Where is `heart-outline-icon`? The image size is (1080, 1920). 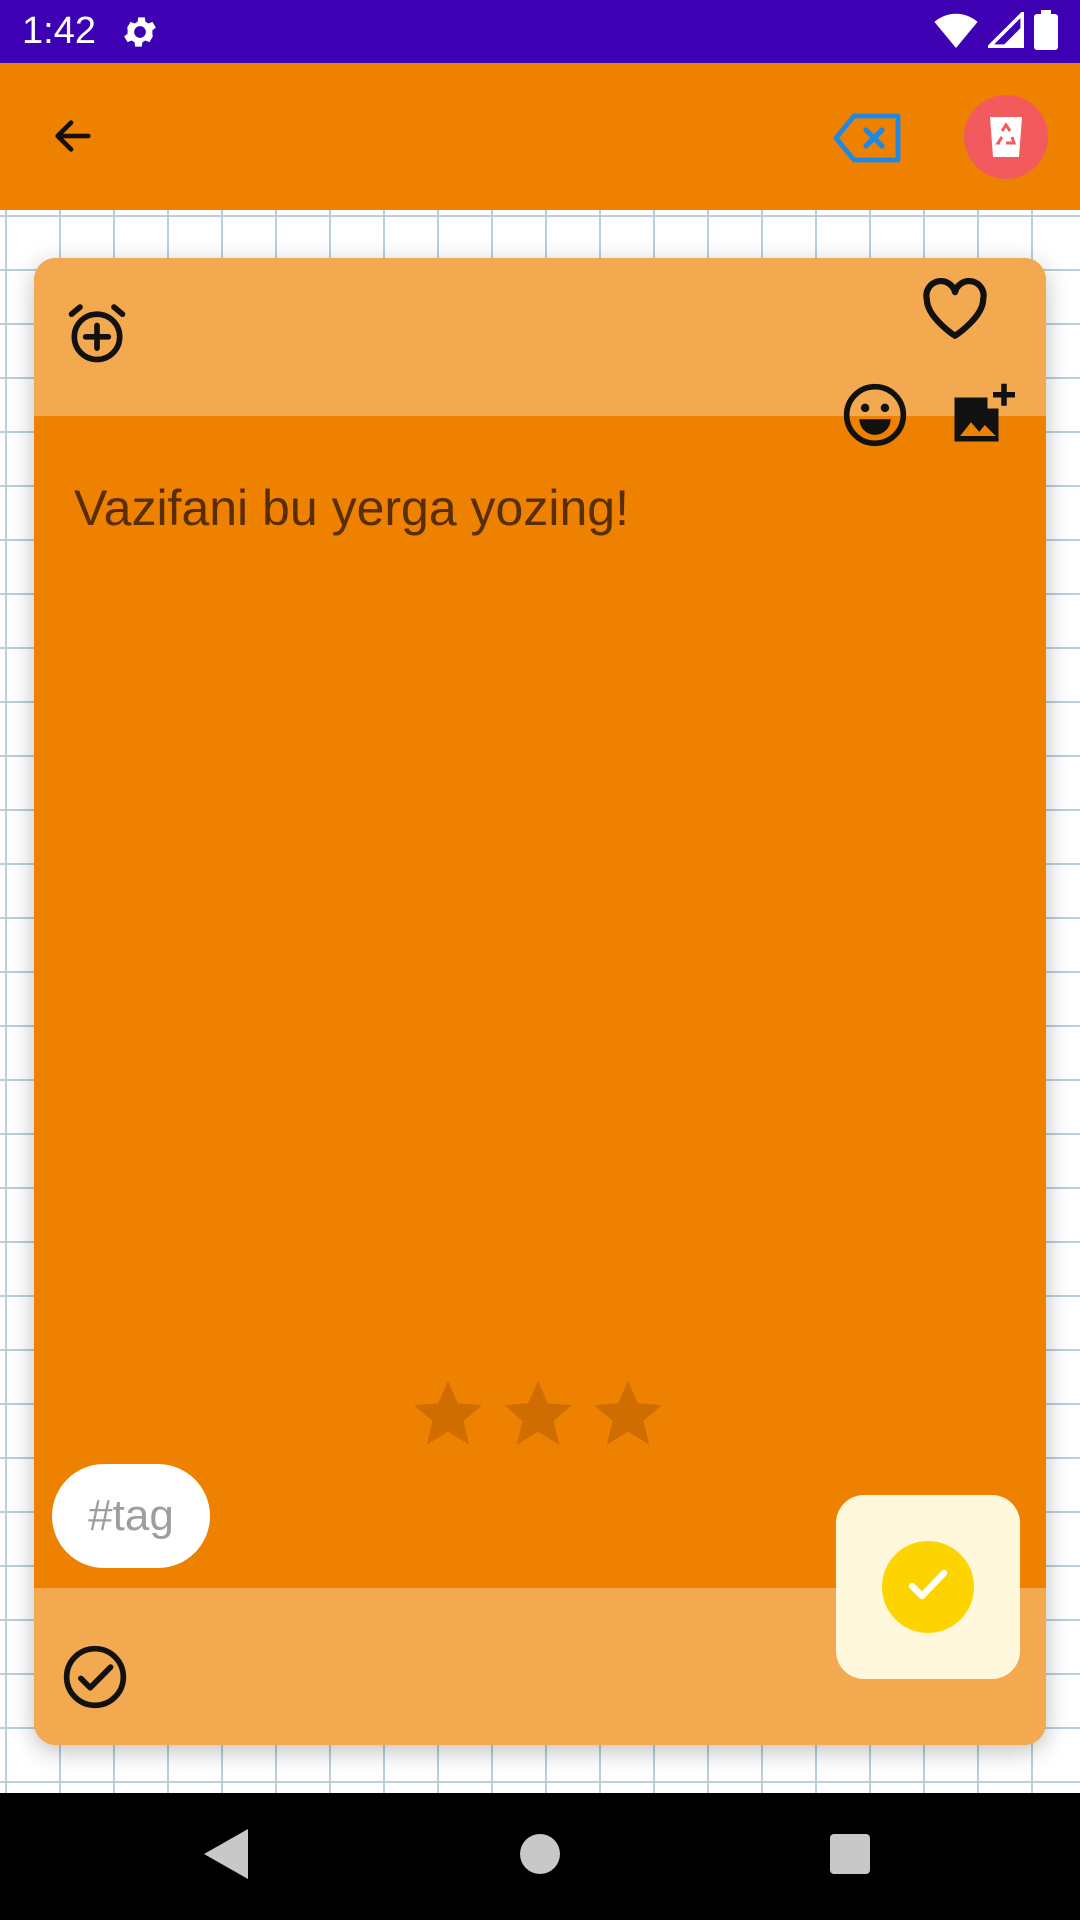 heart-outline-icon is located at coordinates (955, 311).